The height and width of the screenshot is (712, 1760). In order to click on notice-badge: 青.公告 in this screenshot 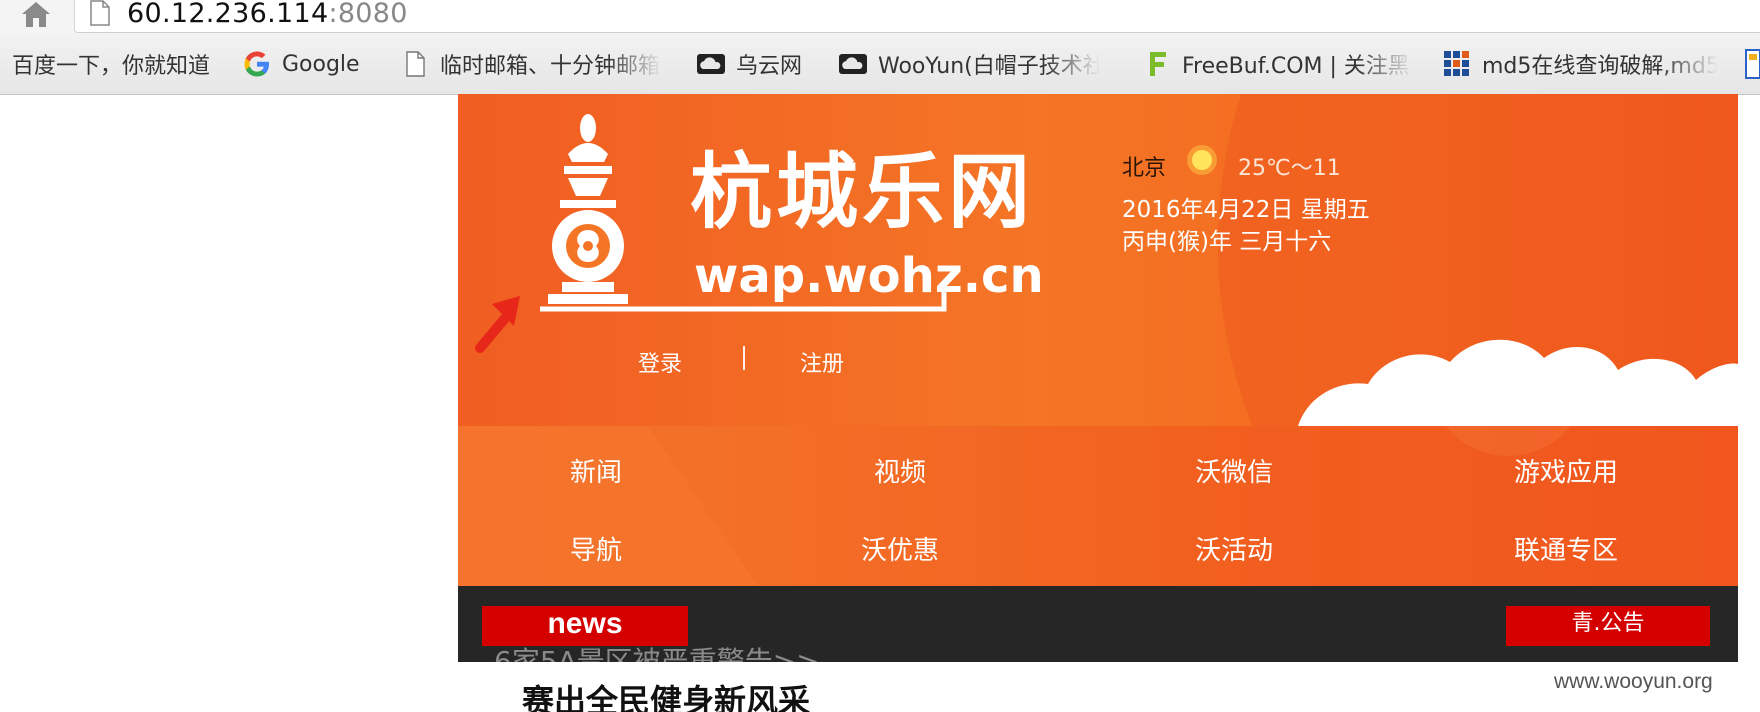, I will do `click(1608, 626)`.